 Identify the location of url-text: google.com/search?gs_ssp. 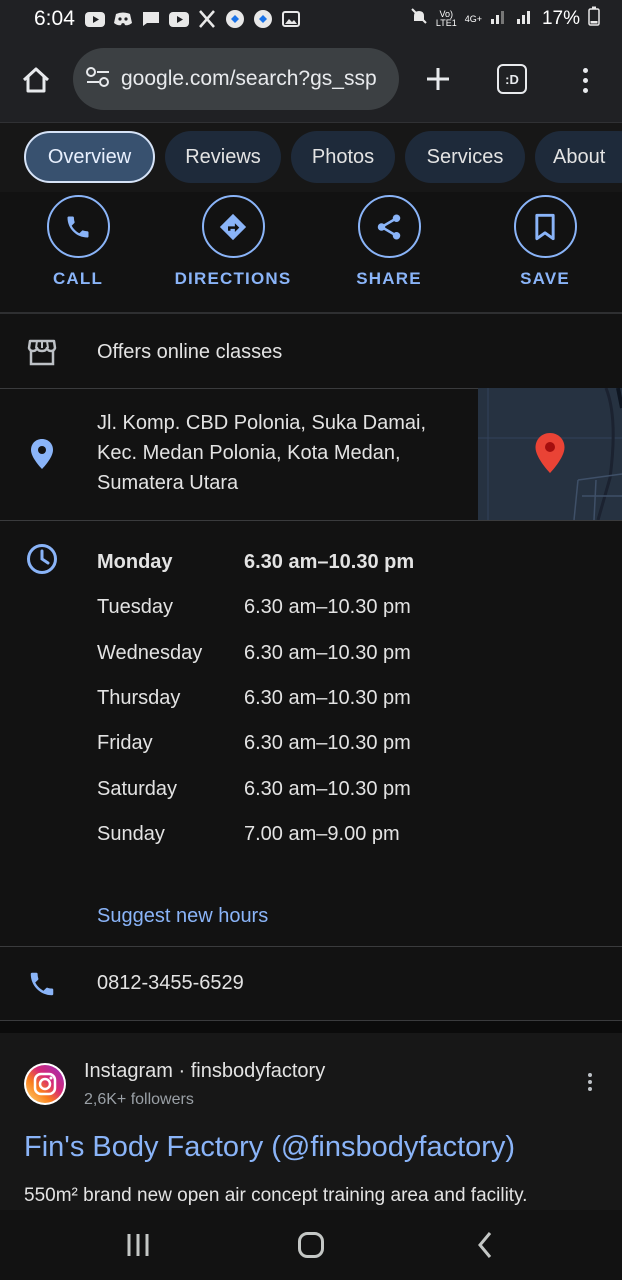
(249, 79).